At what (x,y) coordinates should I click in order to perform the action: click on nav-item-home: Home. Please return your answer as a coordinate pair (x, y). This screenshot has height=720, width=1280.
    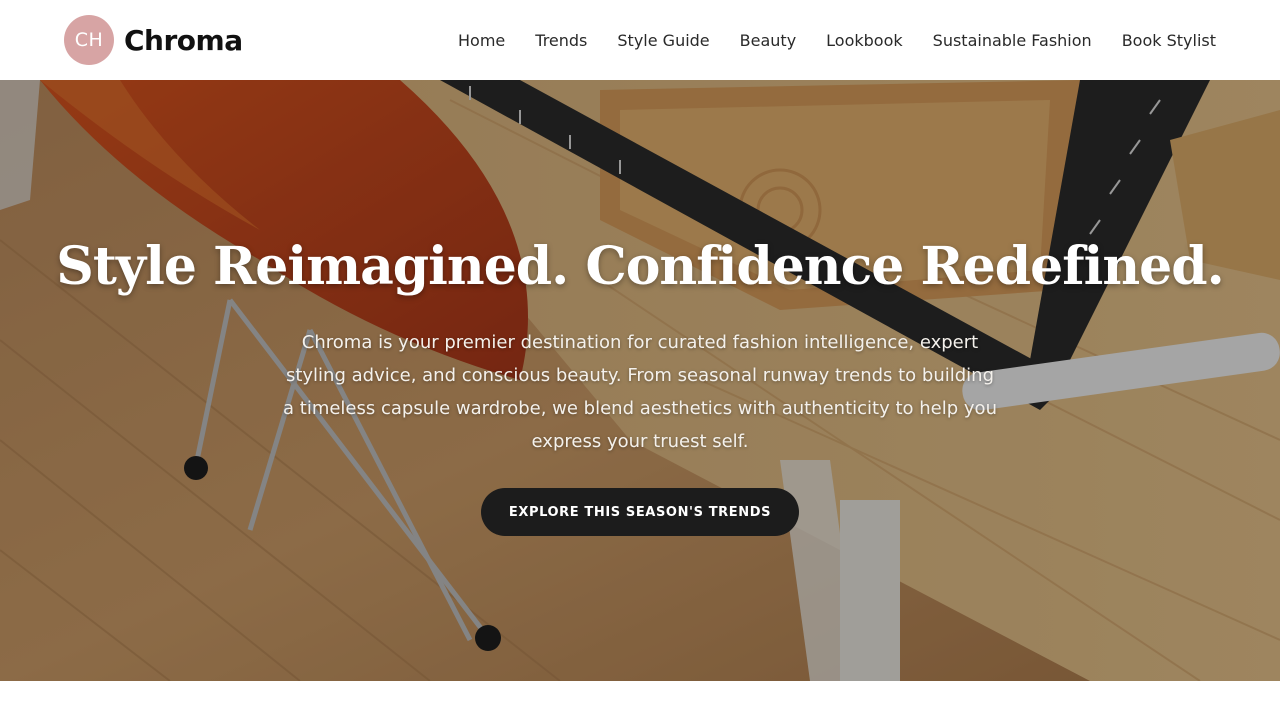
    Looking at the image, I should click on (481, 40).